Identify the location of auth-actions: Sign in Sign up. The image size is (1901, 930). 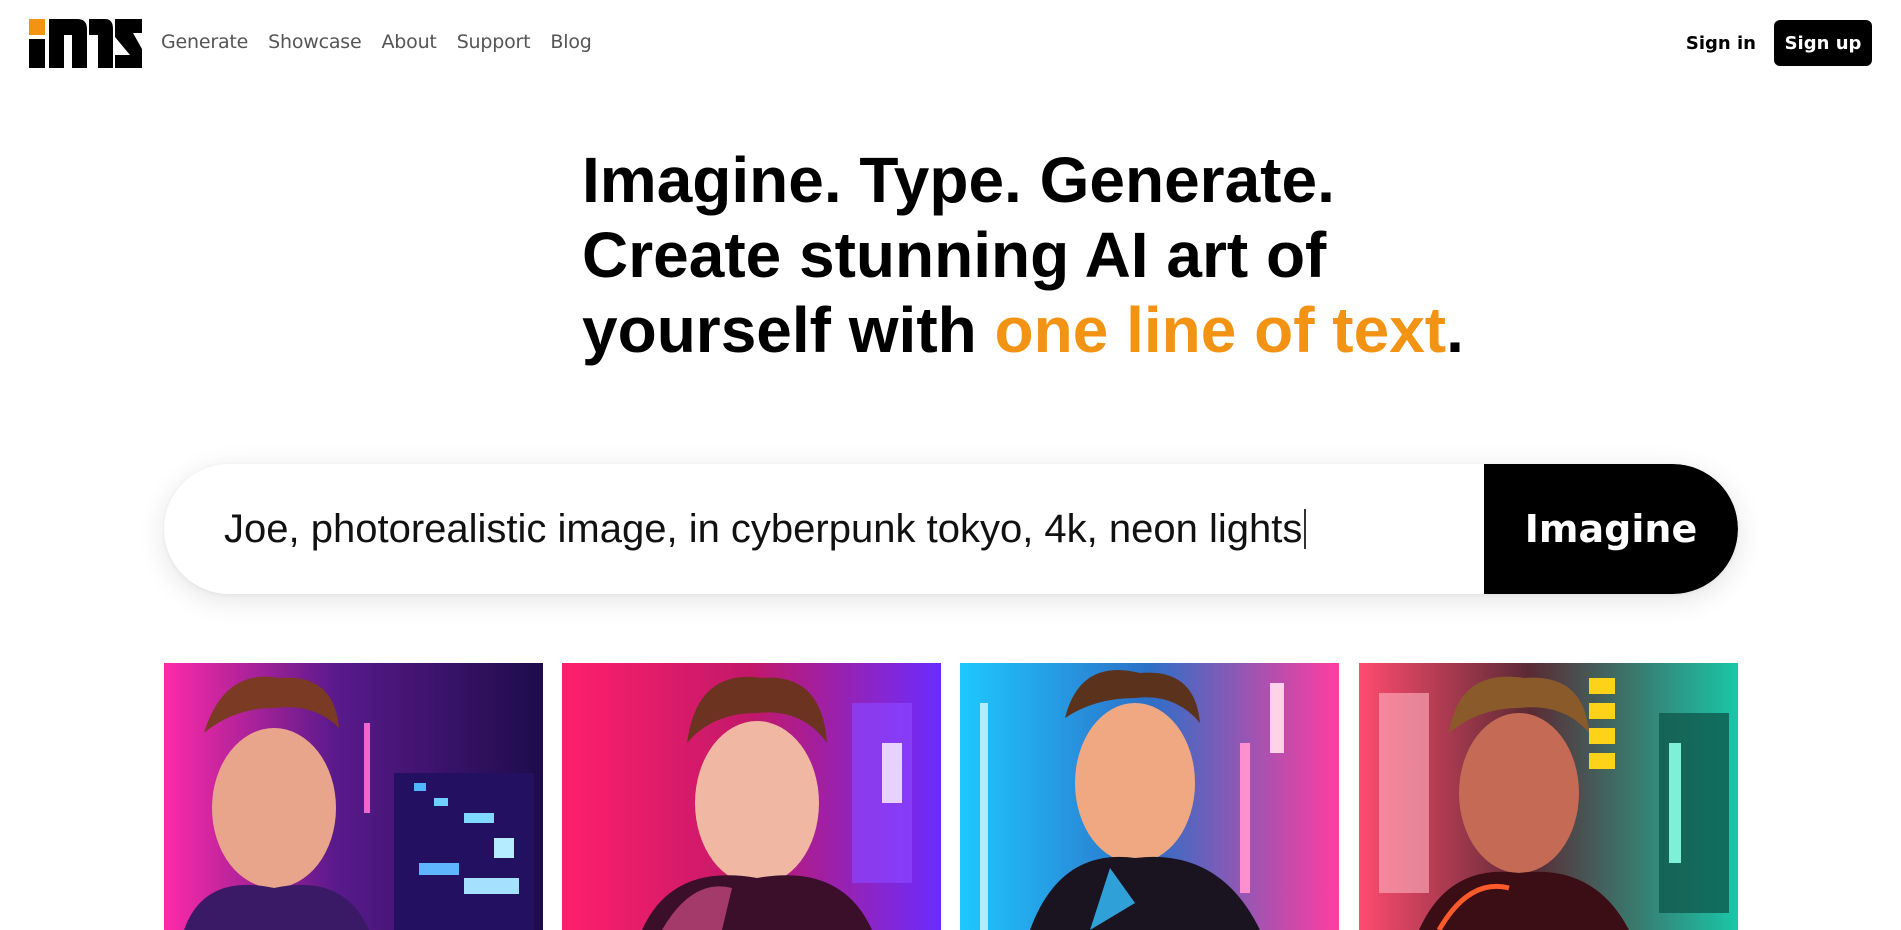
(1779, 43).